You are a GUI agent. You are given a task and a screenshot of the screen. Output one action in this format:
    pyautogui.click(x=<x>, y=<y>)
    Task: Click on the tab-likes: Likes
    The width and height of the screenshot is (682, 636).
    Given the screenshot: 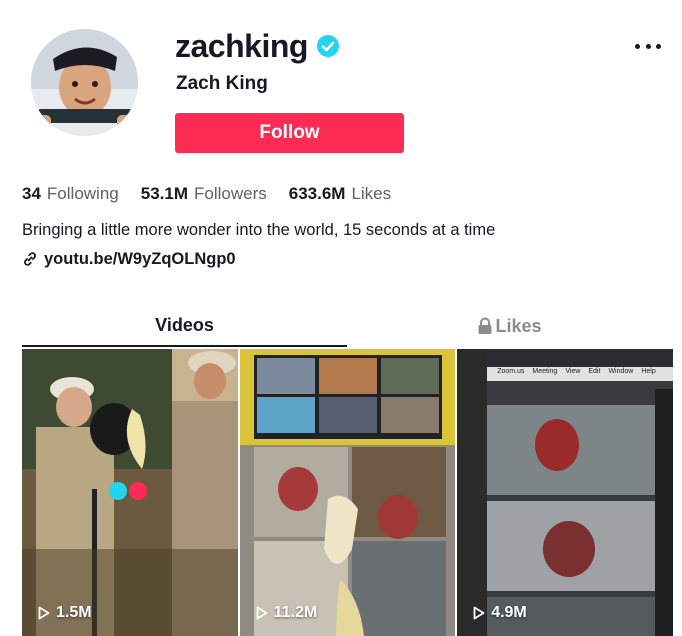 What is the action you would take?
    pyautogui.click(x=509, y=326)
    